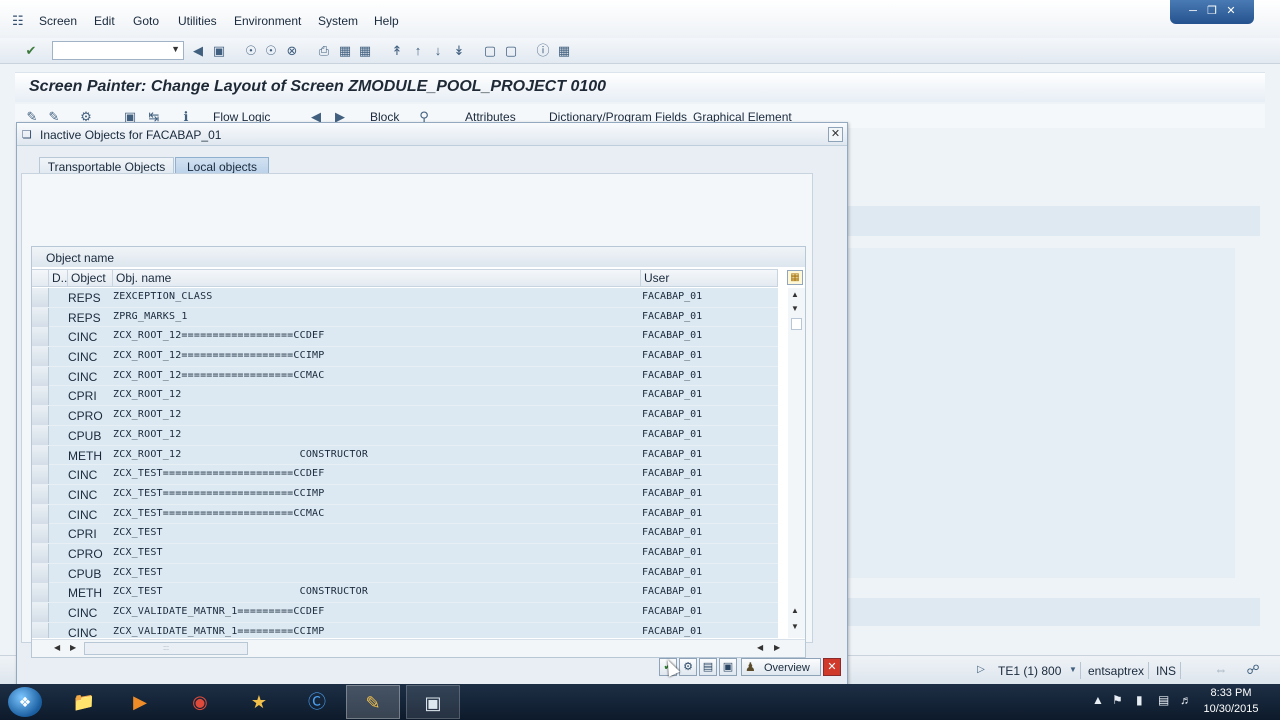 The image size is (1280, 720). I want to click on grid-layout-icon: ▦, so click(795, 277).